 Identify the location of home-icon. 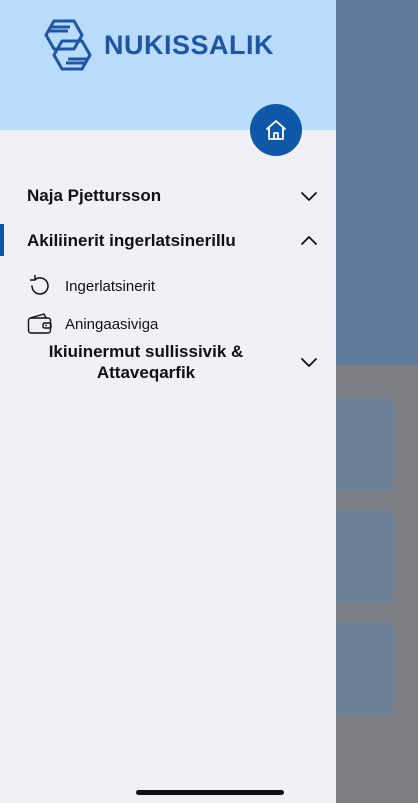
(276, 130).